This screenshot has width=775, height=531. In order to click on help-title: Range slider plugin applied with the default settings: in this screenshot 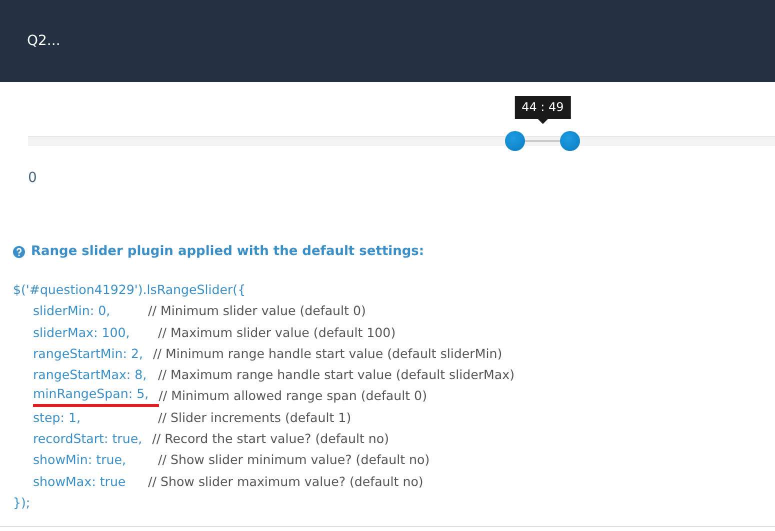, I will do `click(227, 251)`.